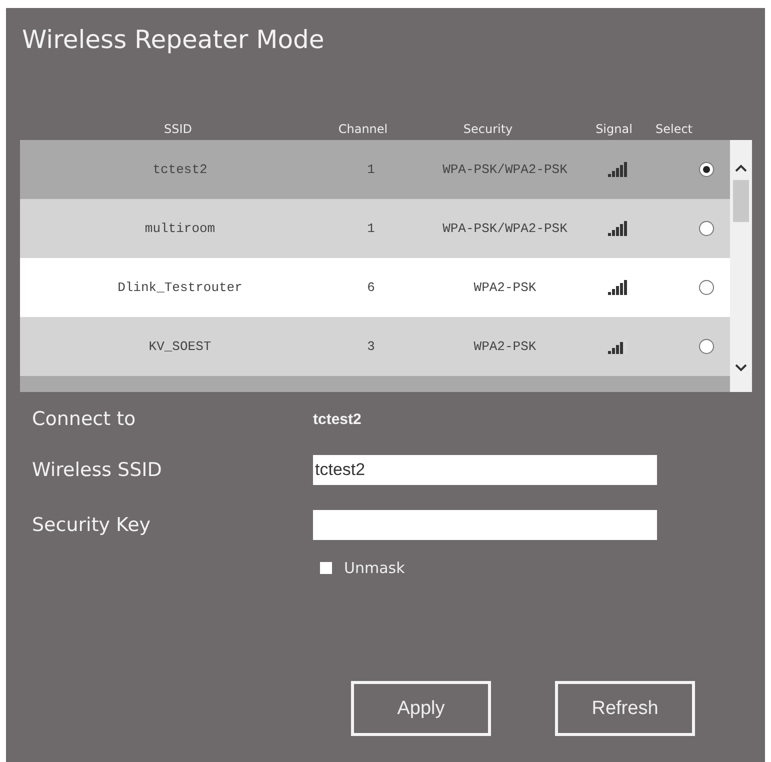 The image size is (771, 762). What do you see at coordinates (741, 368) in the screenshot?
I see `down-chevron-icon` at bounding box center [741, 368].